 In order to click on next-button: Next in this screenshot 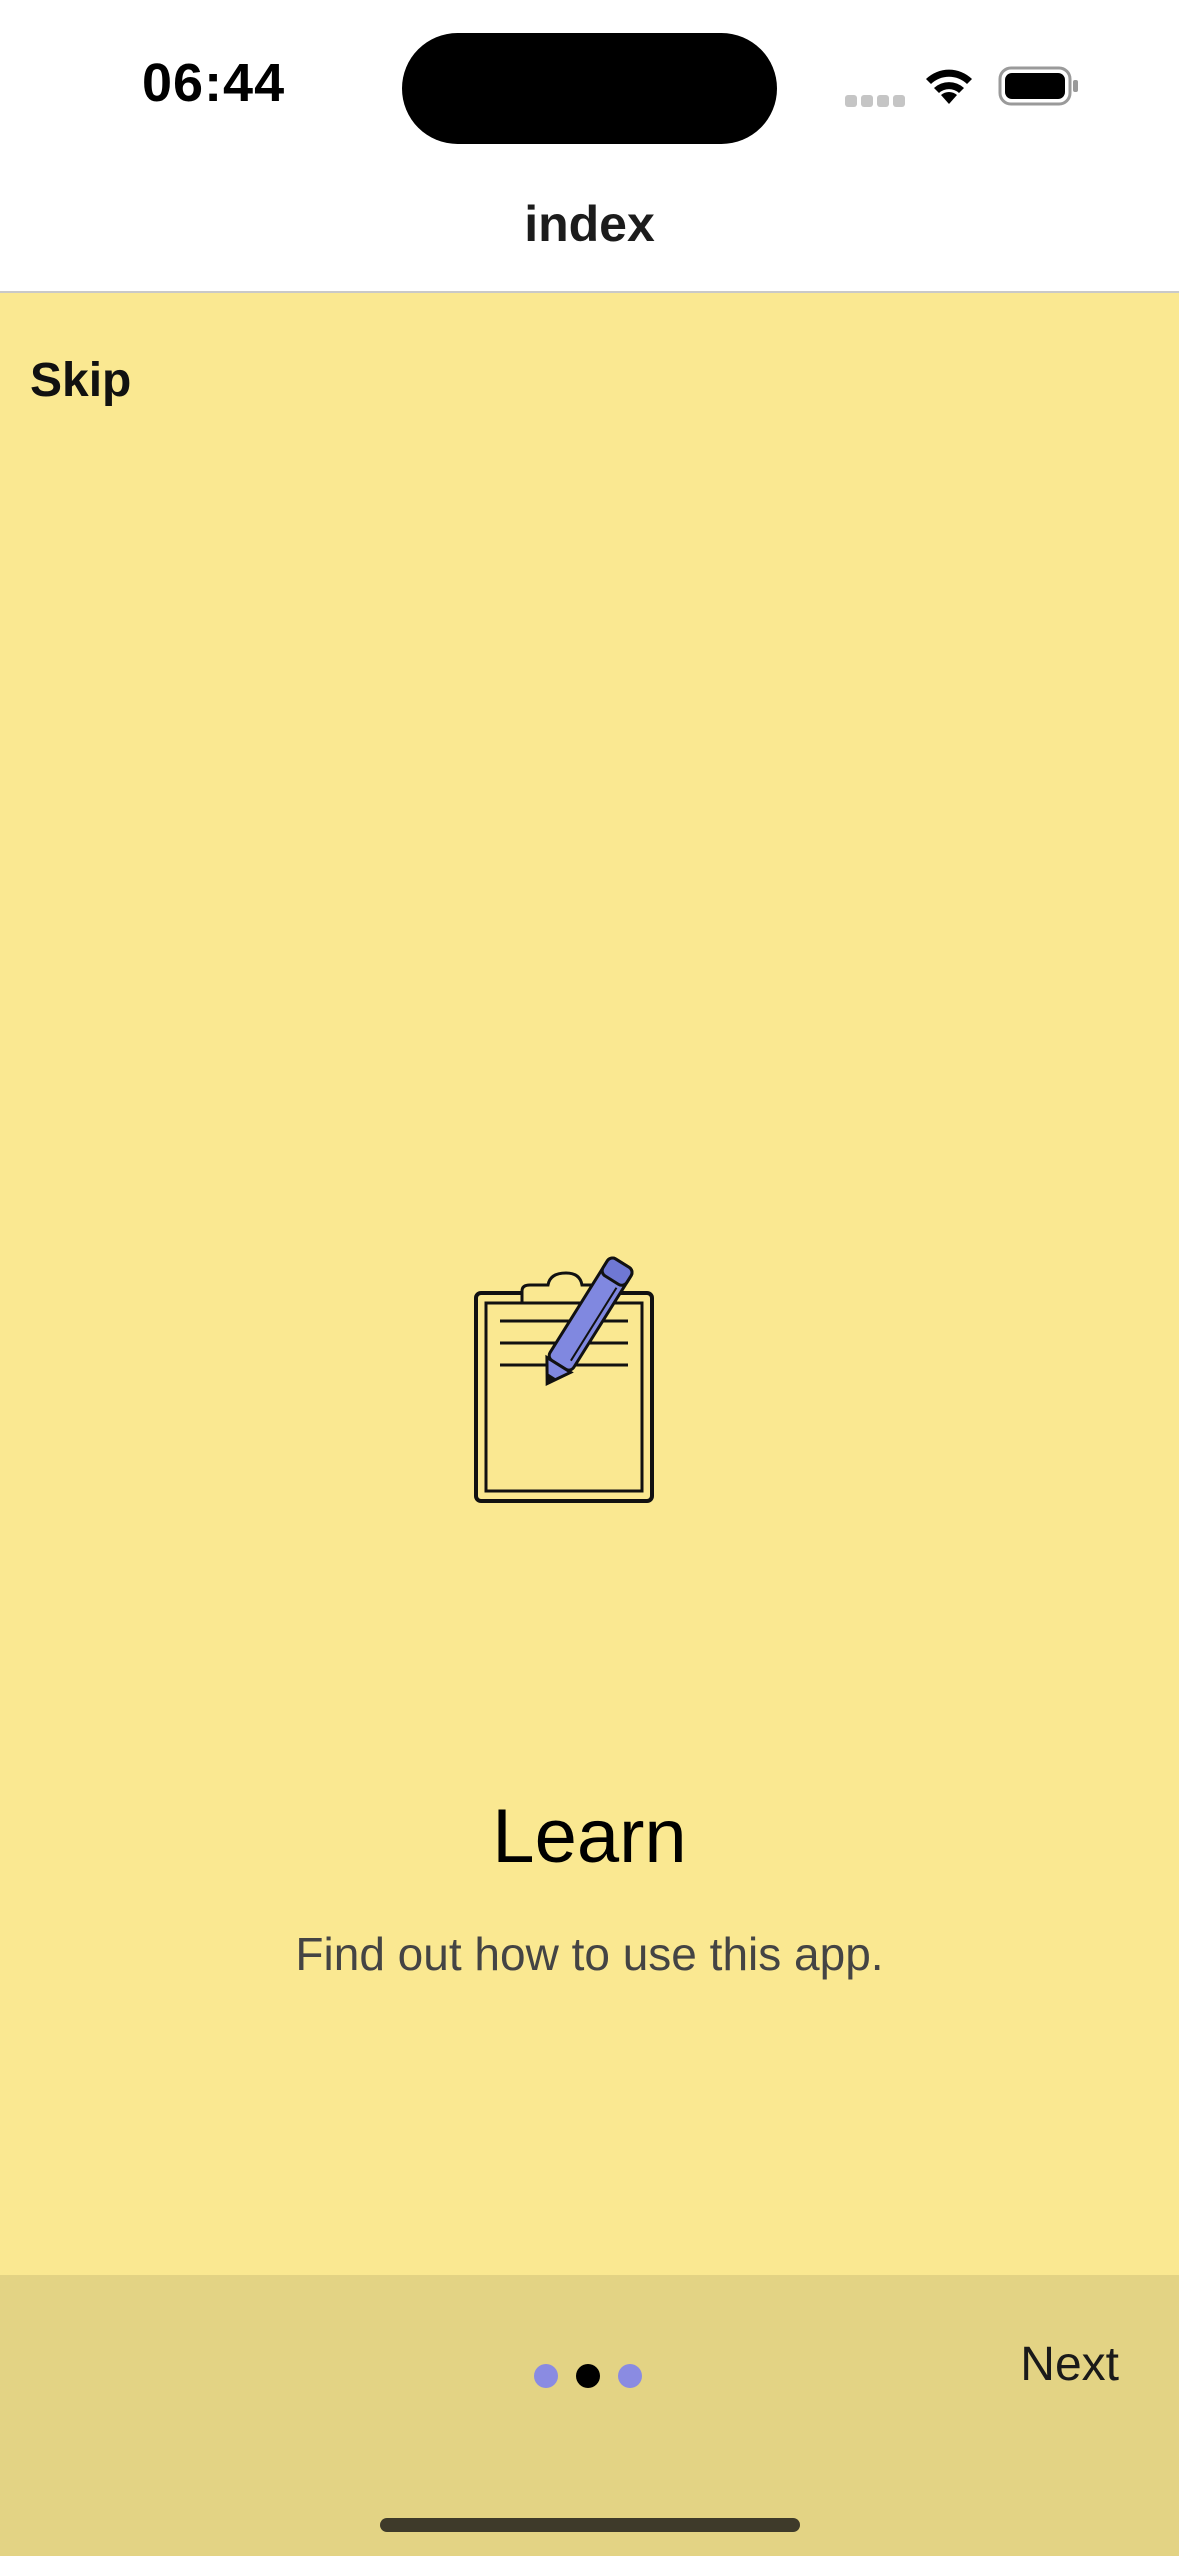, I will do `click(1069, 2364)`.